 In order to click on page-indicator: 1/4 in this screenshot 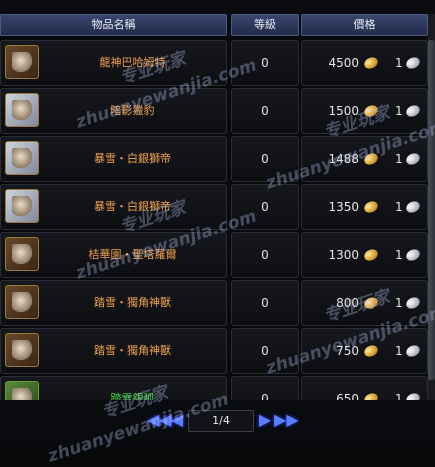, I will do `click(221, 421)`.